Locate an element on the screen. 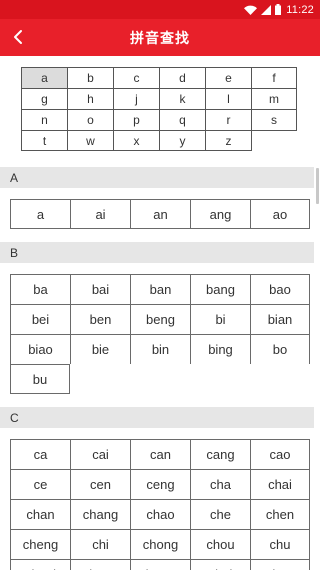 The width and height of the screenshot is (320, 570). pinyin-cell-bao: bao is located at coordinates (280, 289).